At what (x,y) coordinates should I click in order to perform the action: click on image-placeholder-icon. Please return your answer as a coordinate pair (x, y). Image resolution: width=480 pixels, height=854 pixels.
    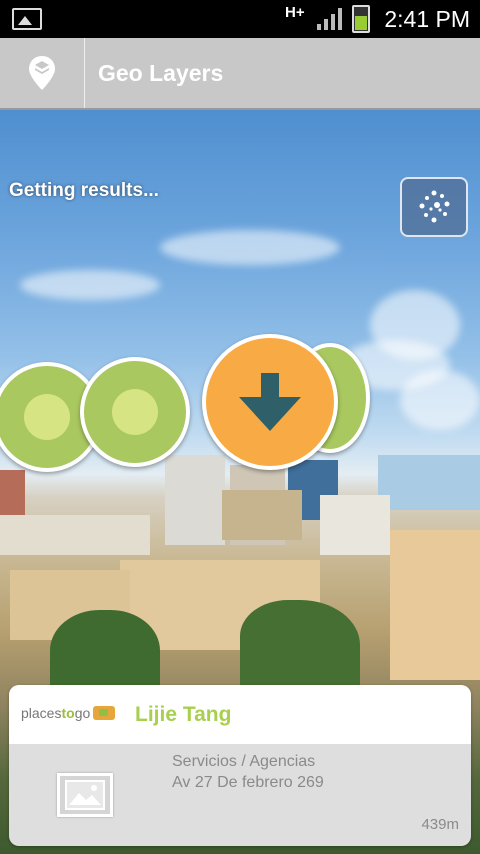
    Looking at the image, I should click on (85, 795).